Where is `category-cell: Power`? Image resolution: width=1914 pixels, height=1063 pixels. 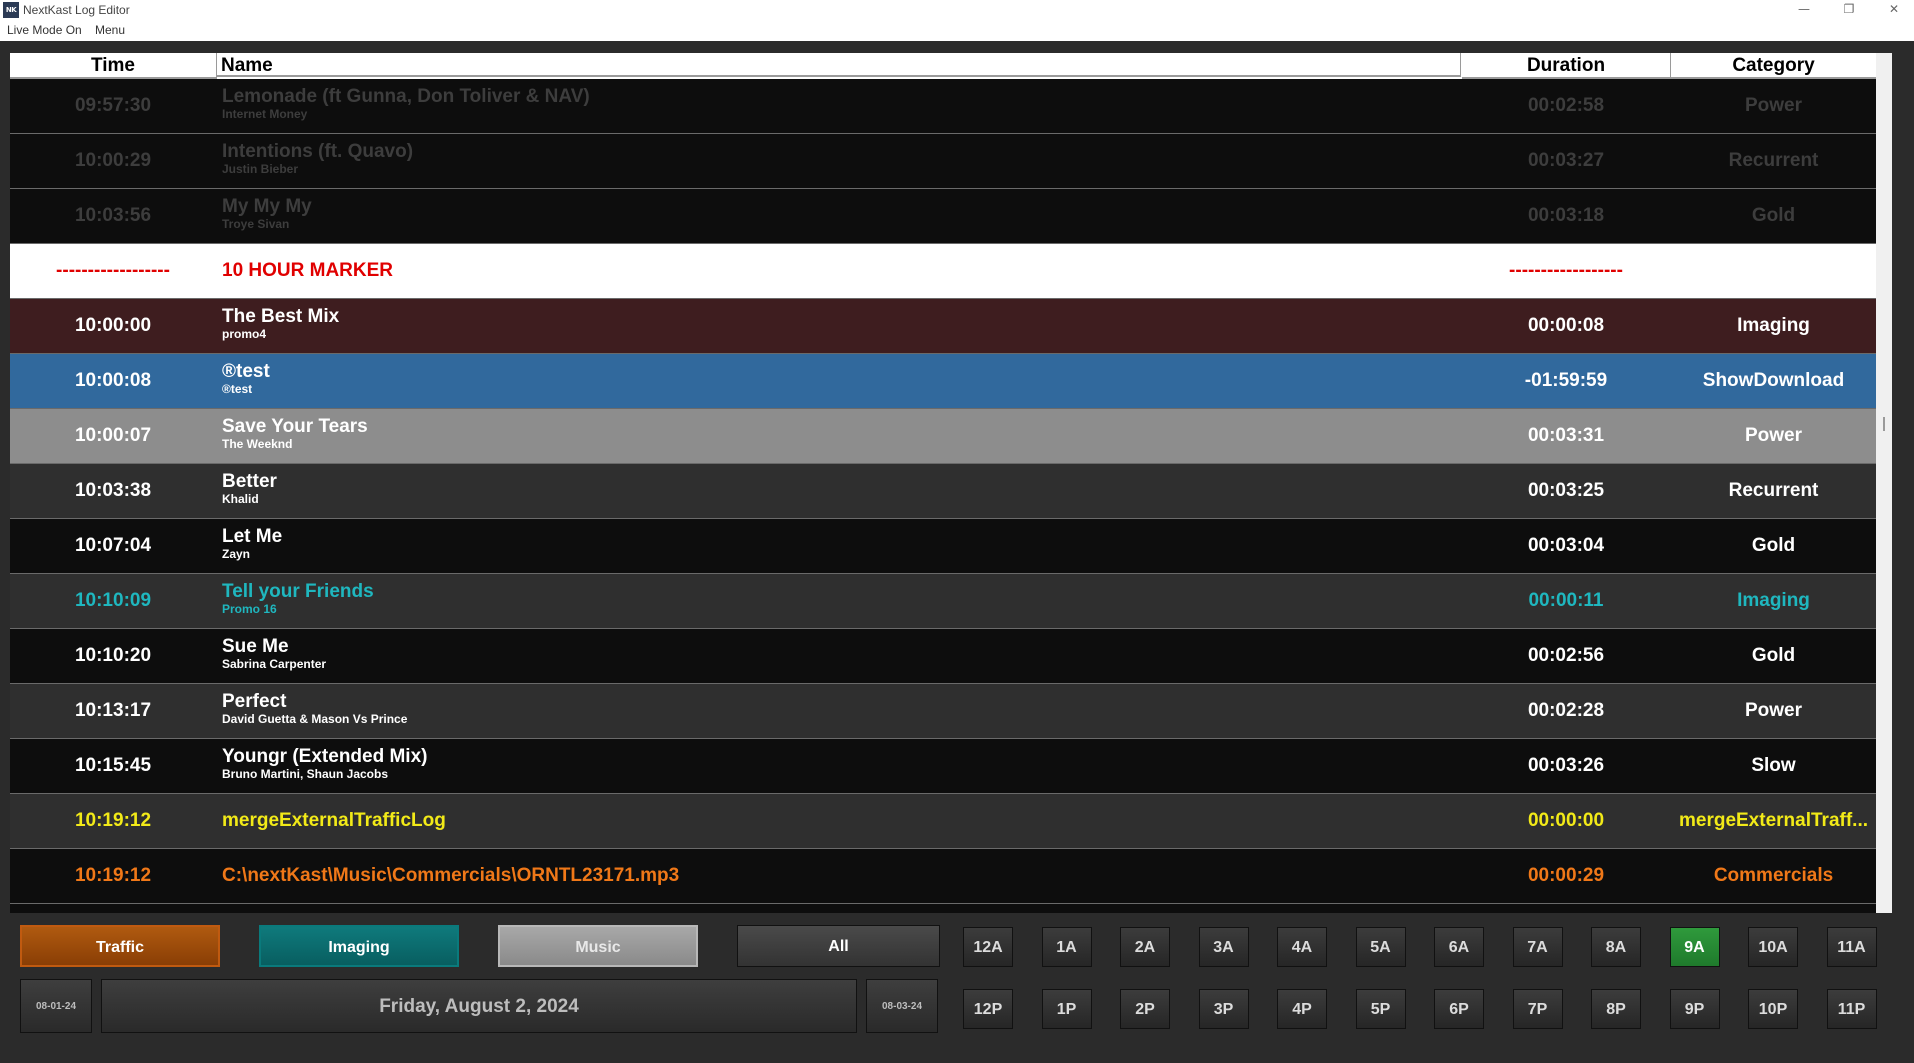 category-cell: Power is located at coordinates (1773, 435).